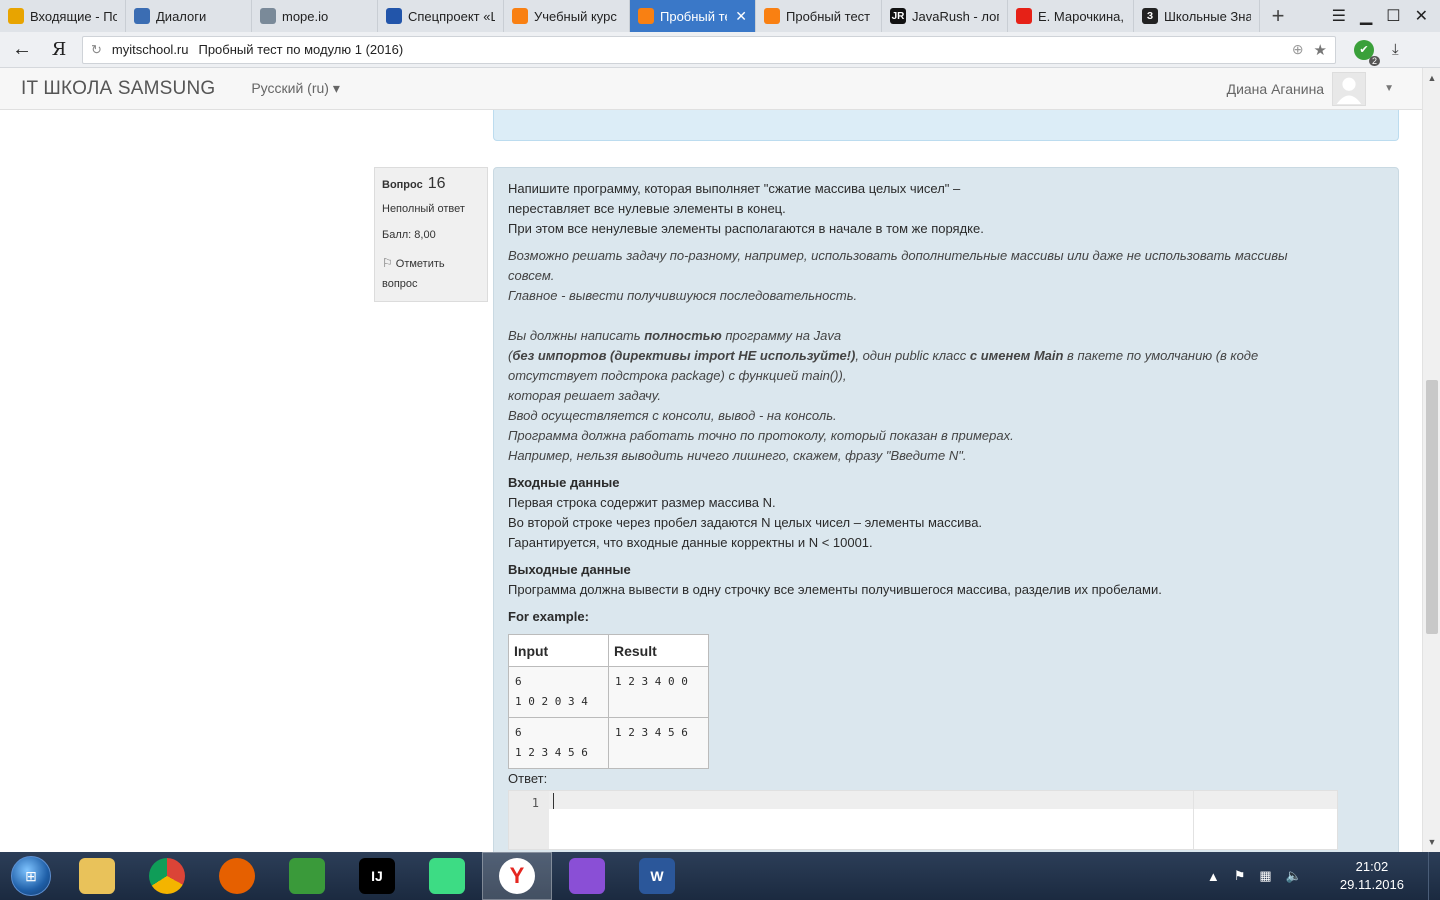 The height and width of the screenshot is (900, 1440). I want to click on italic-line-blank, so click(946, 316).